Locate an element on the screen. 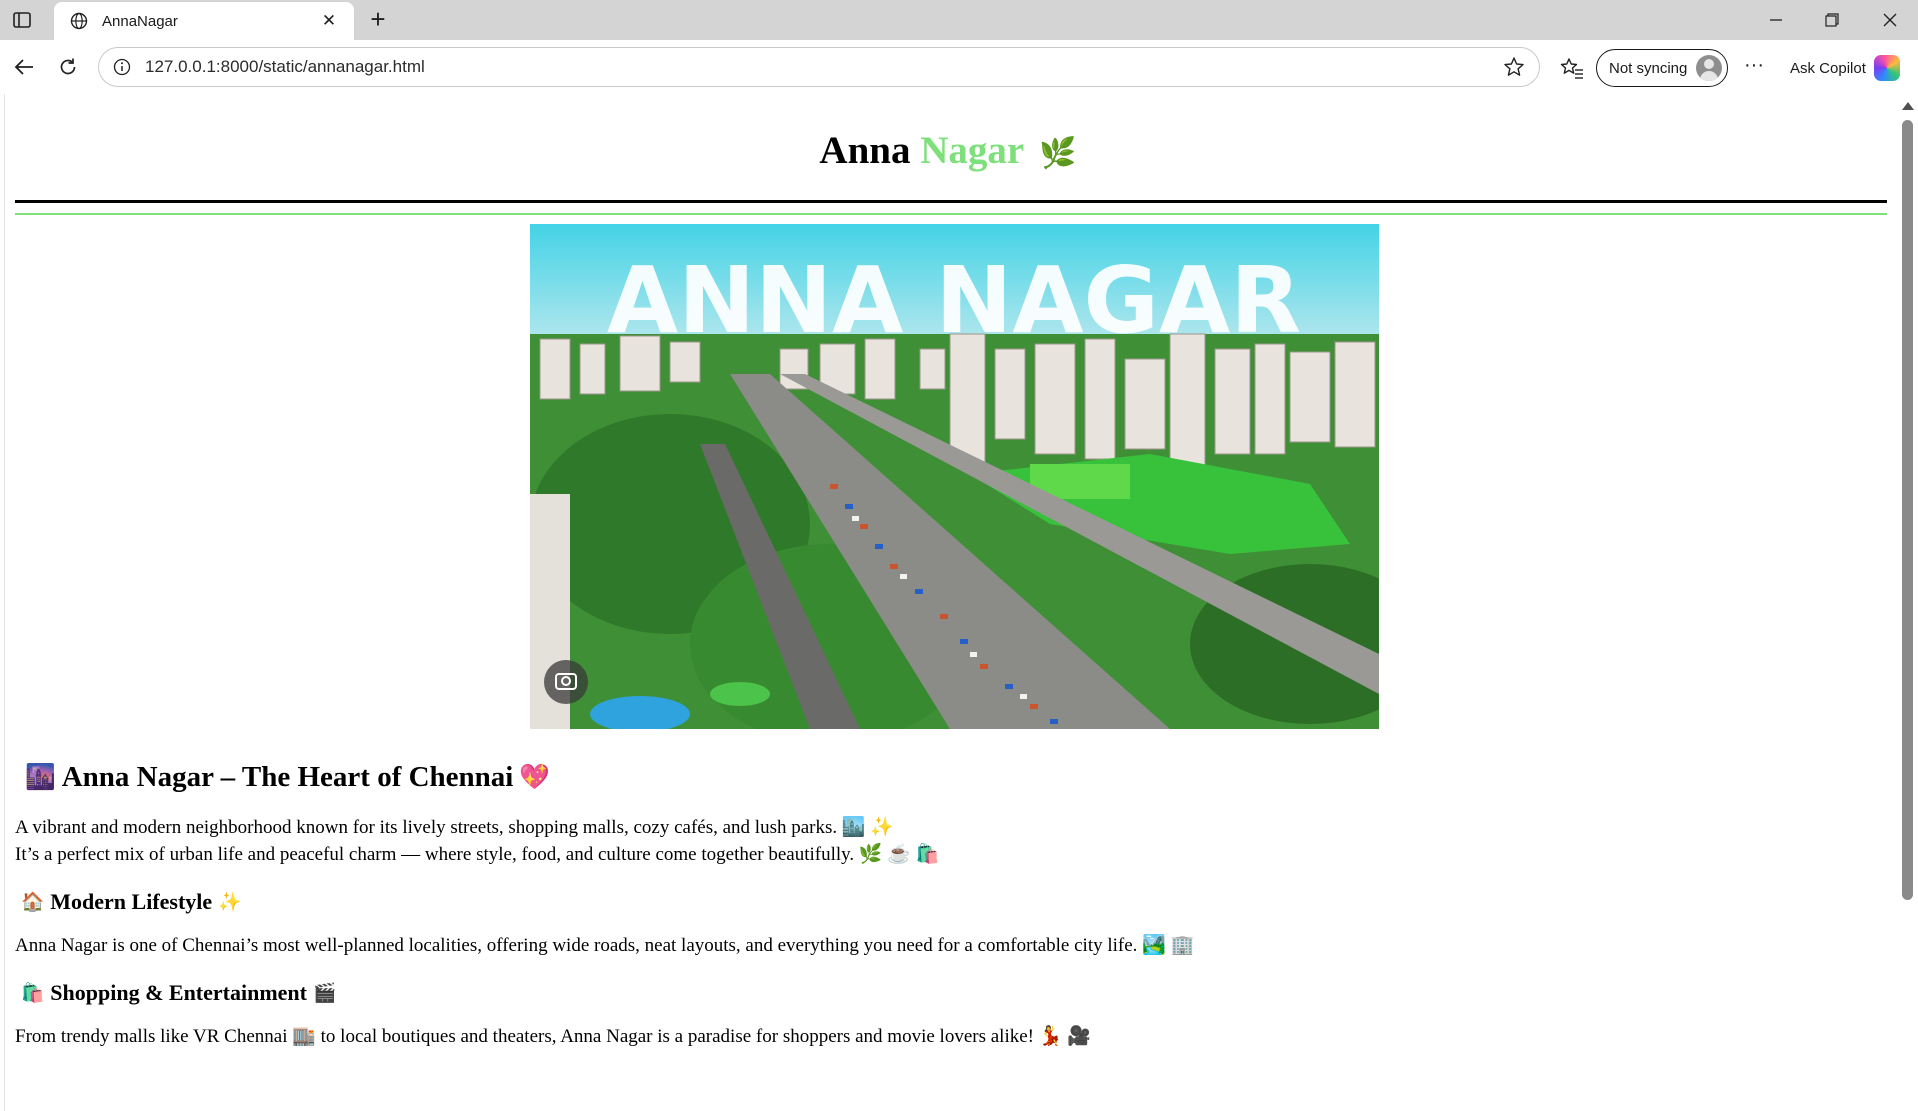  address-bar: 127.0.0.1:8000/static/annanagar.html is located at coordinates (819, 67).